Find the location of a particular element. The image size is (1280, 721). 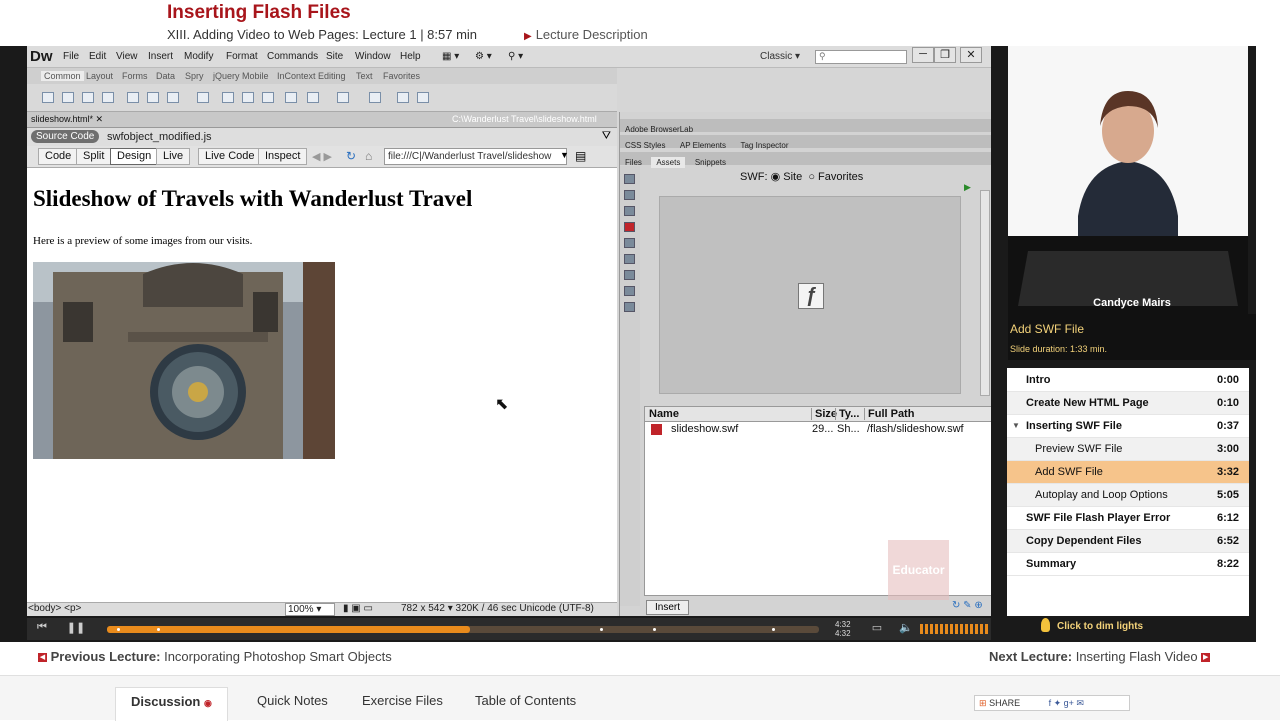

chapter-intro: Intro 0:00 is located at coordinates (1128, 380).